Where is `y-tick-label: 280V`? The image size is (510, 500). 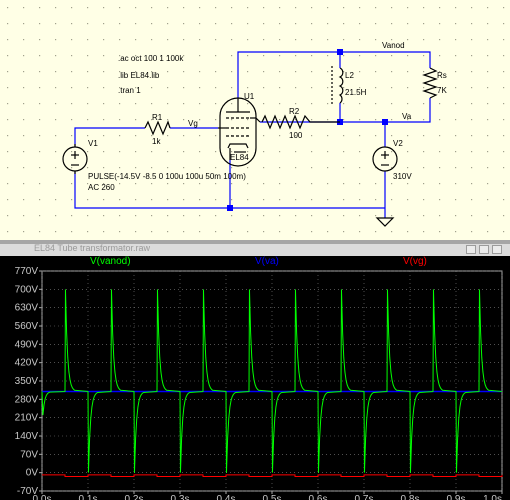
y-tick-label: 280V is located at coordinates (27, 399).